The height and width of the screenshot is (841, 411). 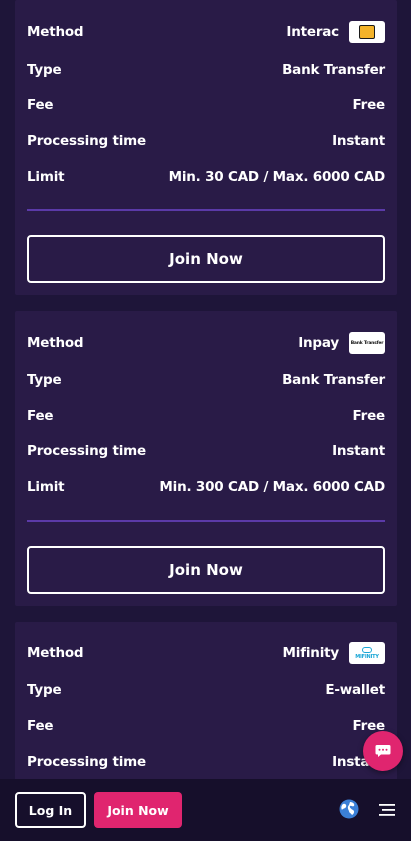 I want to click on mifinity-logo-icon: MIFINITY, so click(x=367, y=653).